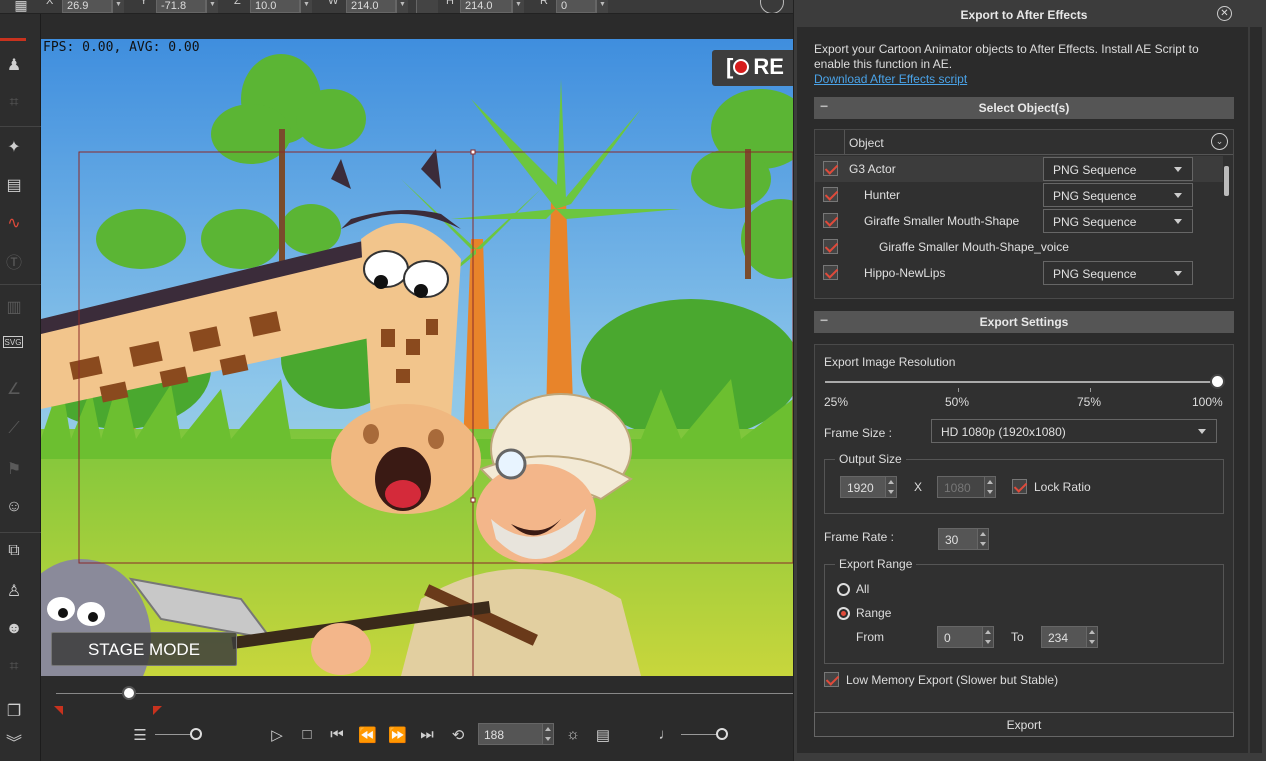  What do you see at coordinates (1219, 141) in the screenshot?
I see `chevron-down-icon: ⌄` at bounding box center [1219, 141].